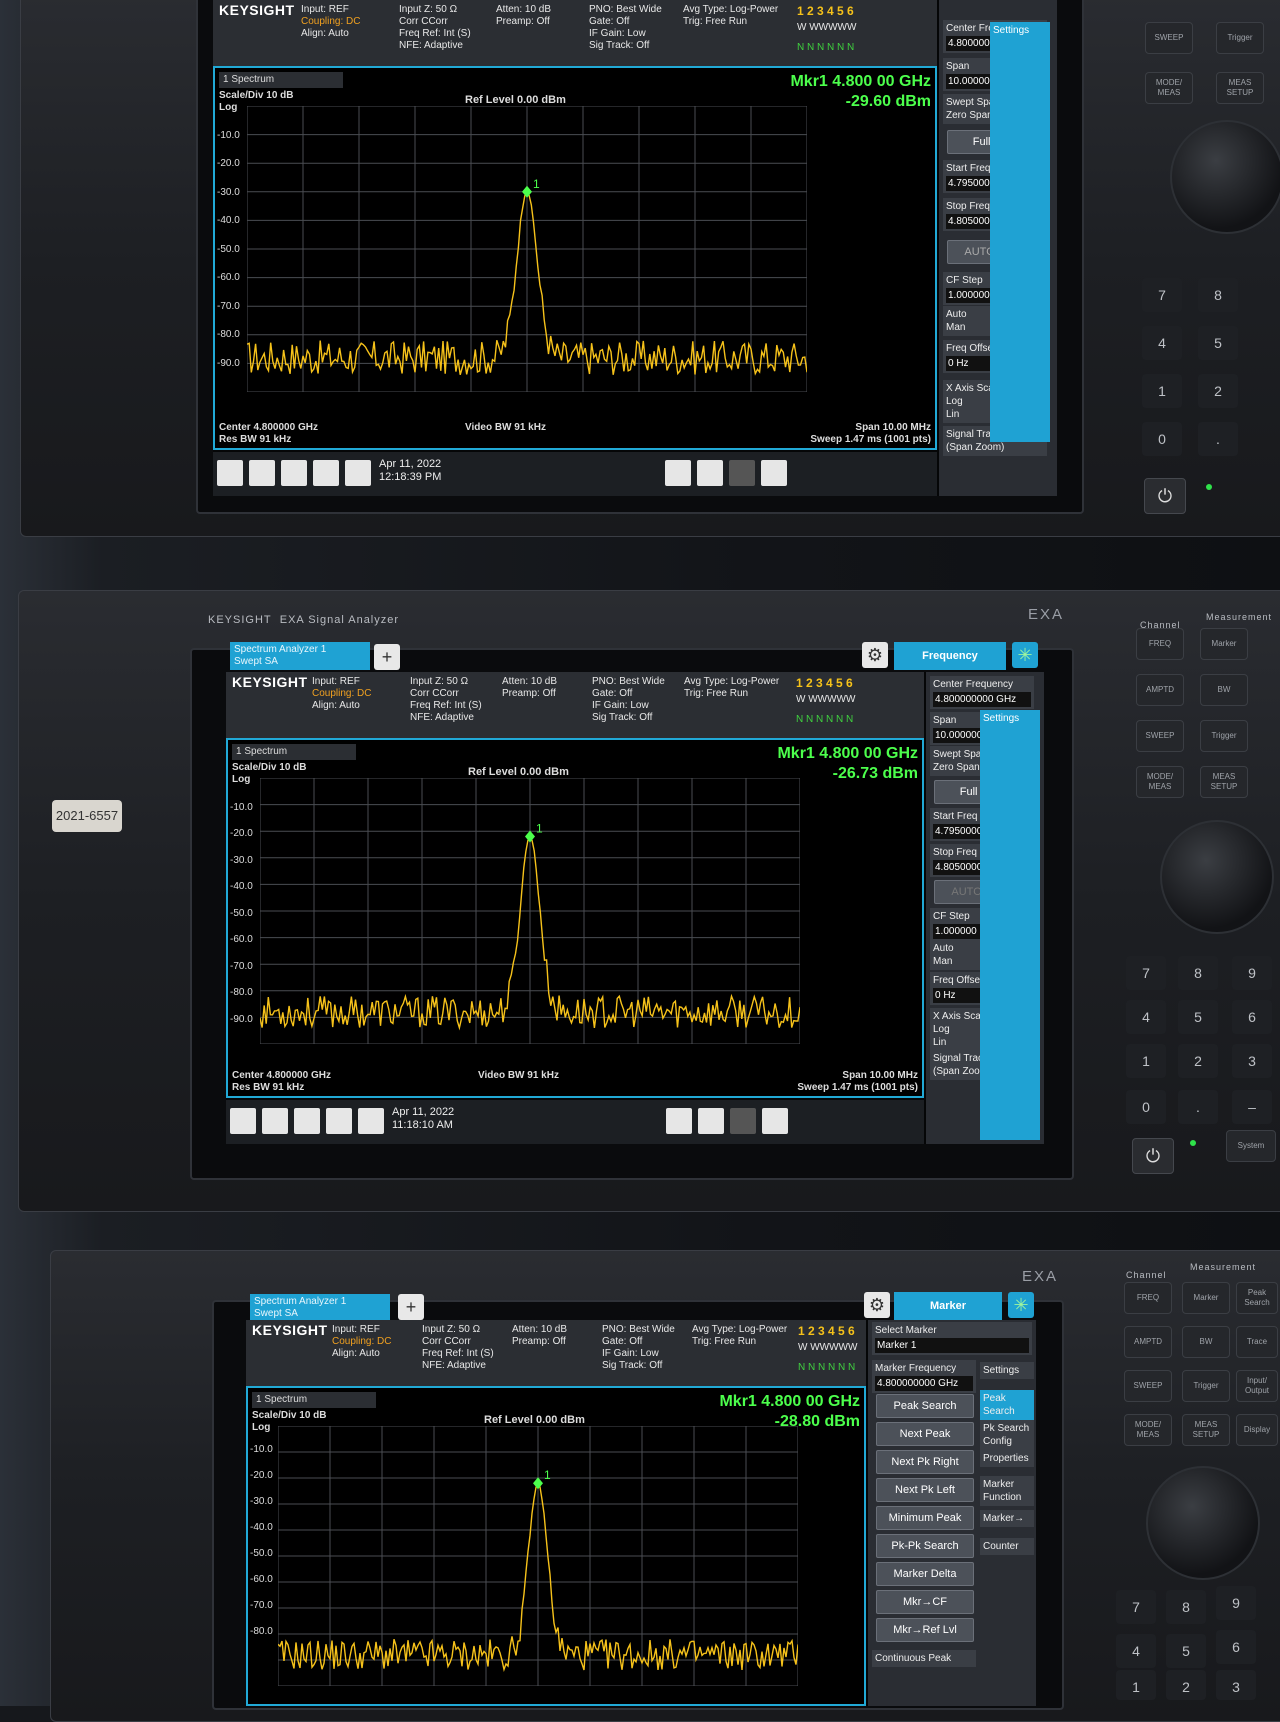 The height and width of the screenshot is (1722, 1280). I want to click on marker-key: Marker, so click(1224, 644).